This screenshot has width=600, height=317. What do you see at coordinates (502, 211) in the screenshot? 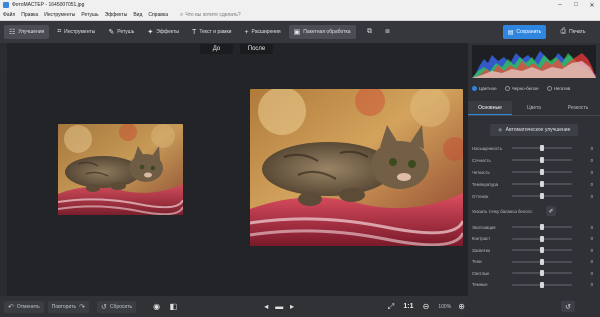
I see `white-balance-label: Указать точку баланса белого:` at bounding box center [502, 211].